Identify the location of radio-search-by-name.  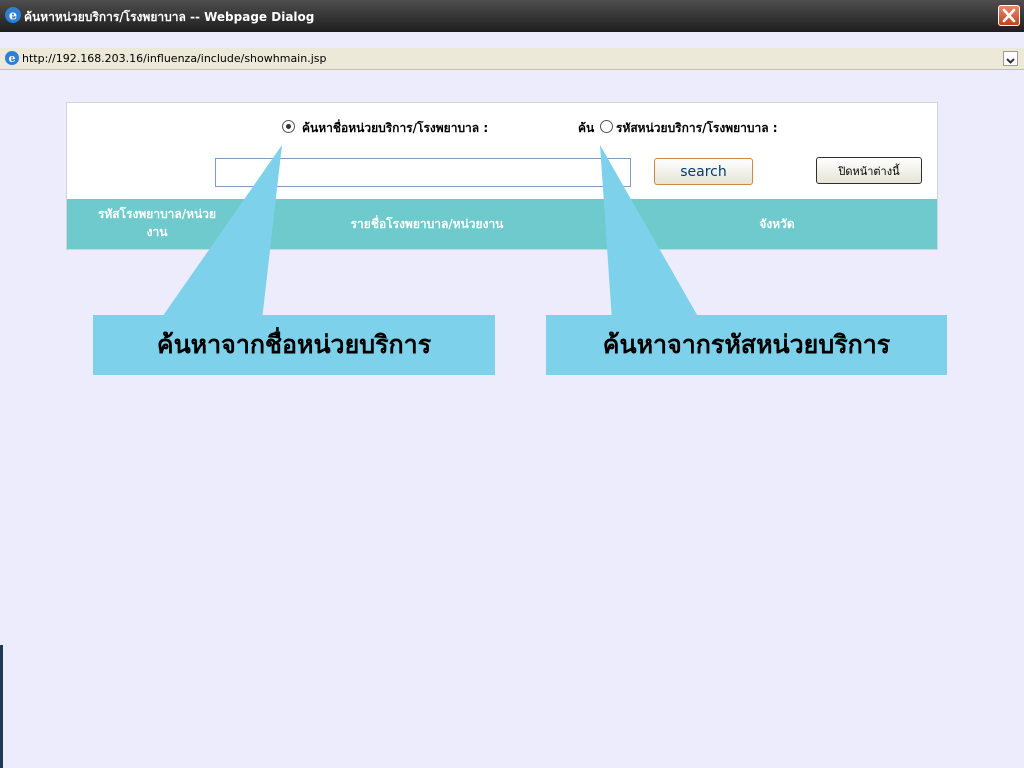
(288, 126).